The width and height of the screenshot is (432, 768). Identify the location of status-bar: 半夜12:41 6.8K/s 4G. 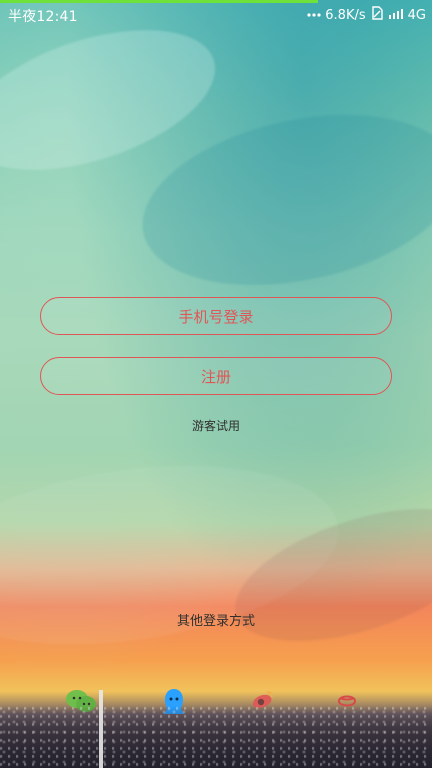
(216, 16).